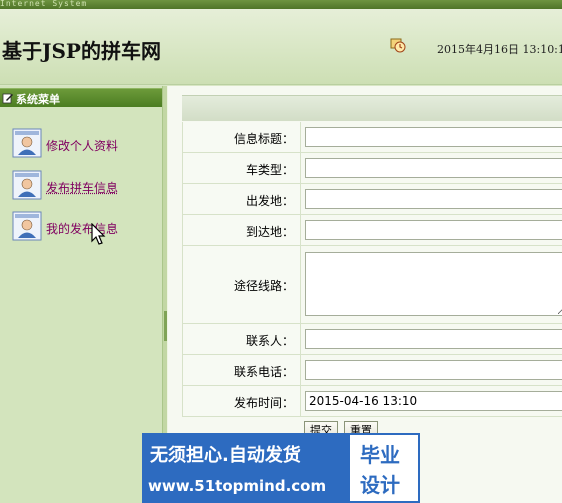 The width and height of the screenshot is (562, 503). I want to click on top-banner: Internet System, so click(281, 4).